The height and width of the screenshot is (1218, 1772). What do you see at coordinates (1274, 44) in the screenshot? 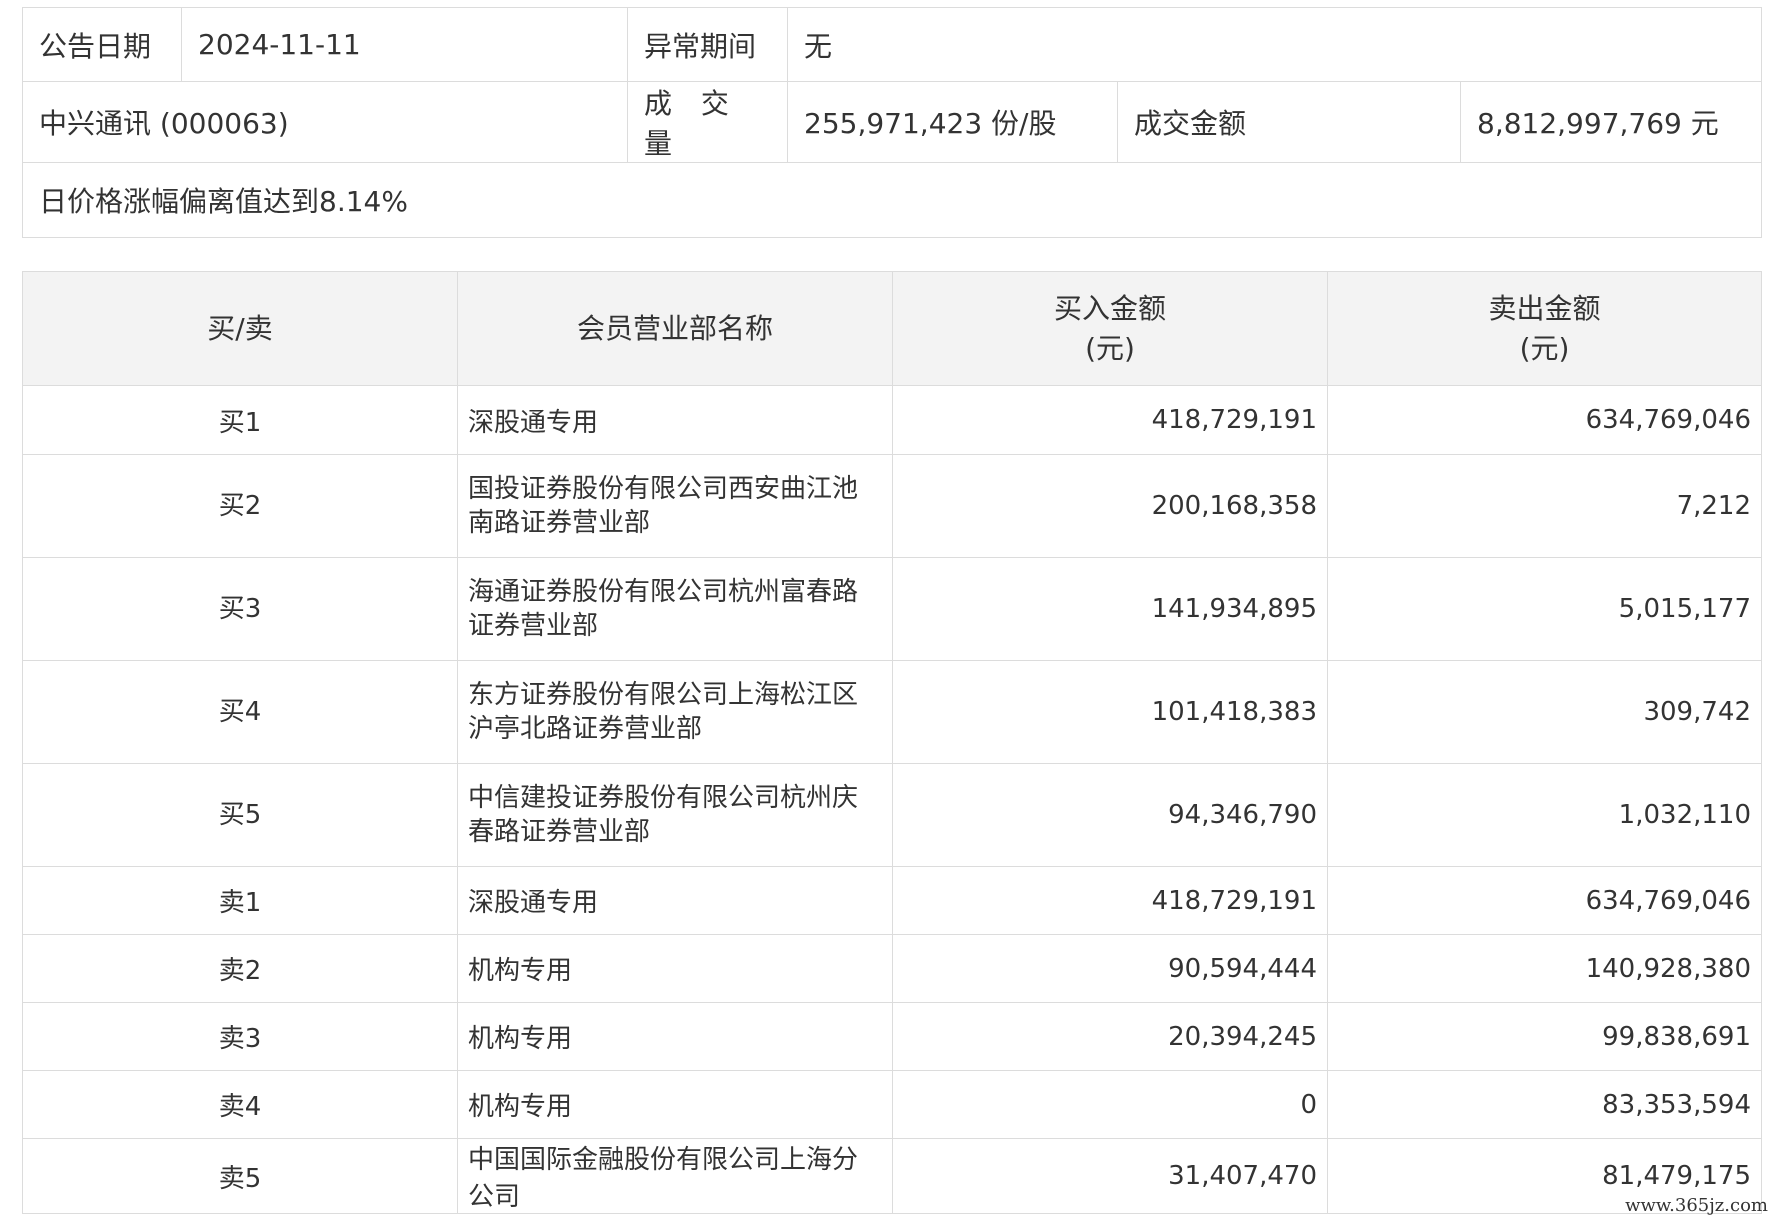
I see `abnormal-period-value: 无` at bounding box center [1274, 44].